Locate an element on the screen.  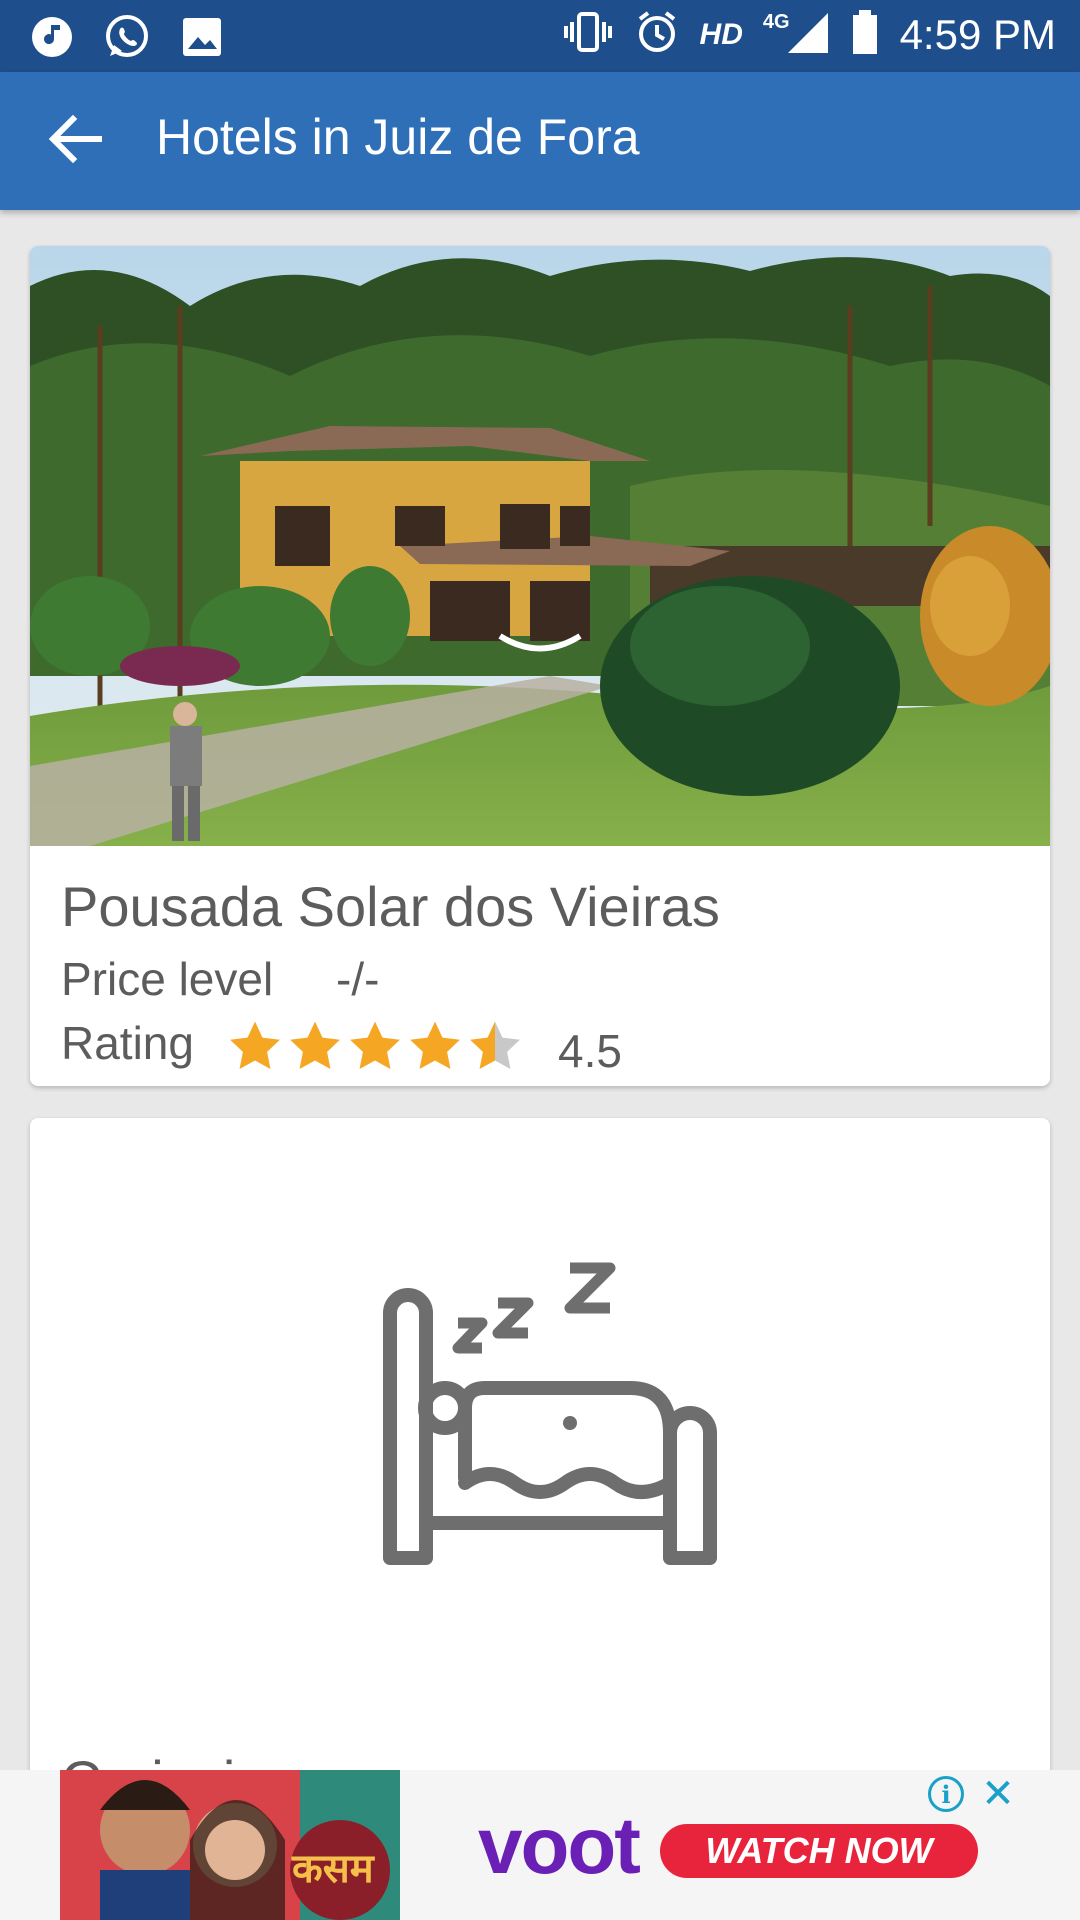
arrow-back-icon is located at coordinates (75, 141).